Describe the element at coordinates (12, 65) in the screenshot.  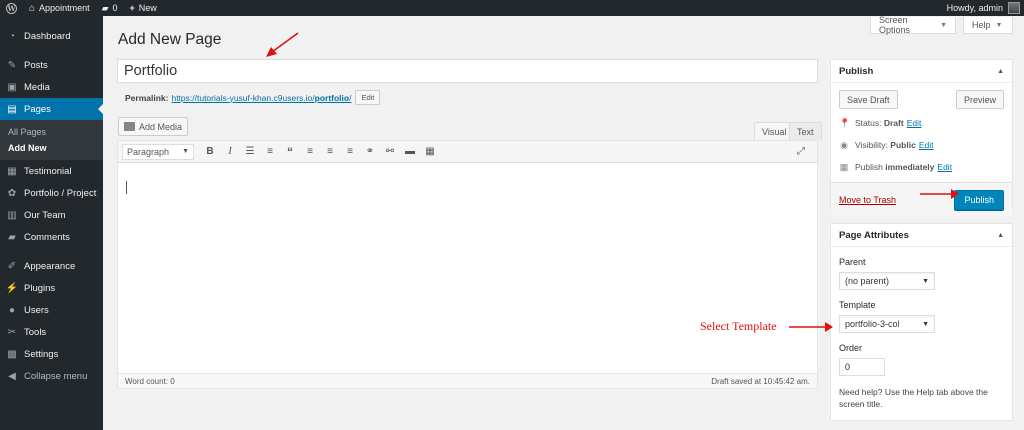
I see `pin-icon: ✎` at that location.